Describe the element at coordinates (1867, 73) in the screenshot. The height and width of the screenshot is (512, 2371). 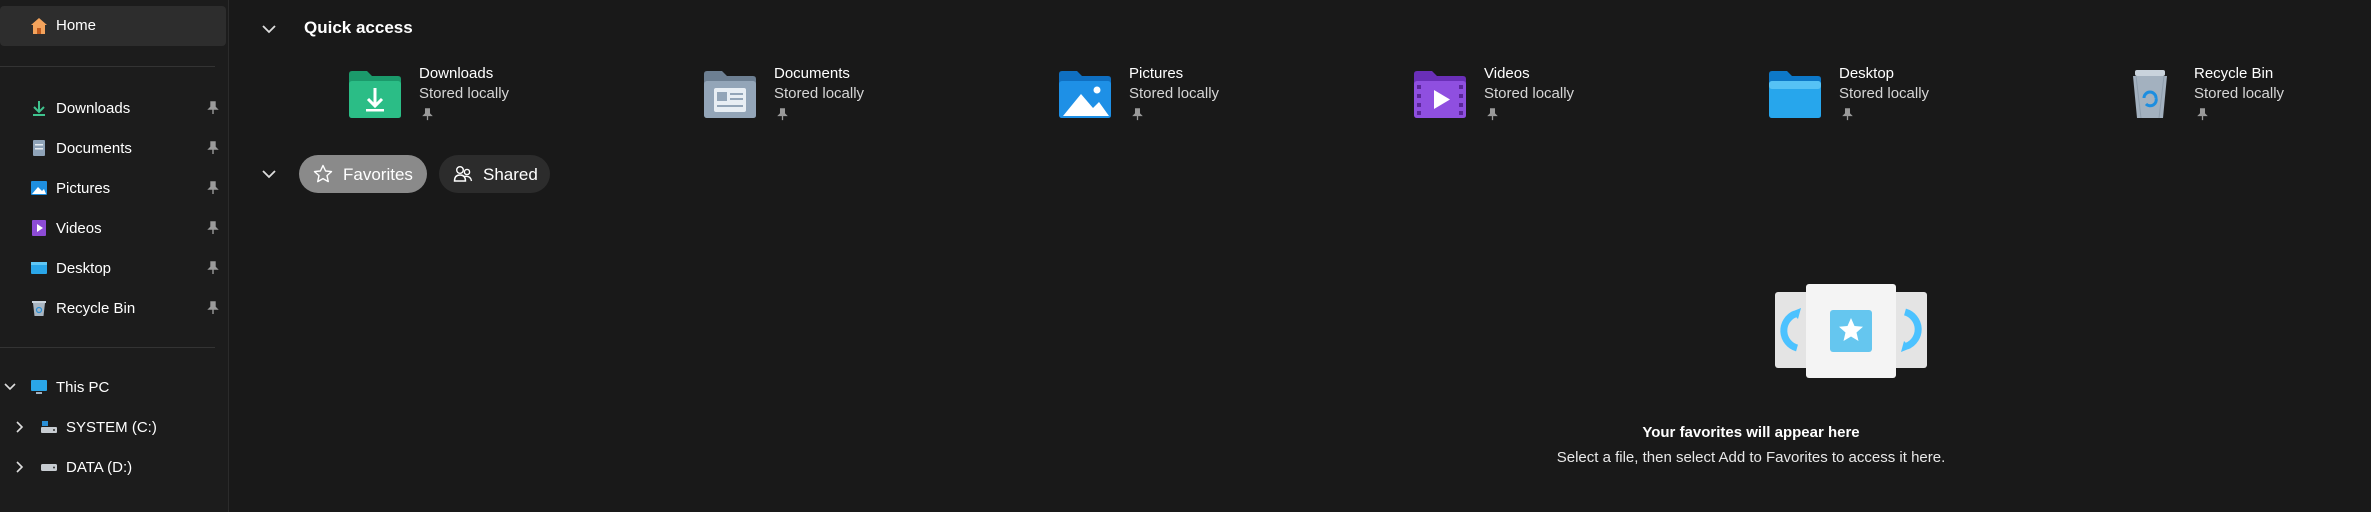
I see `item-name: Desktop` at that location.